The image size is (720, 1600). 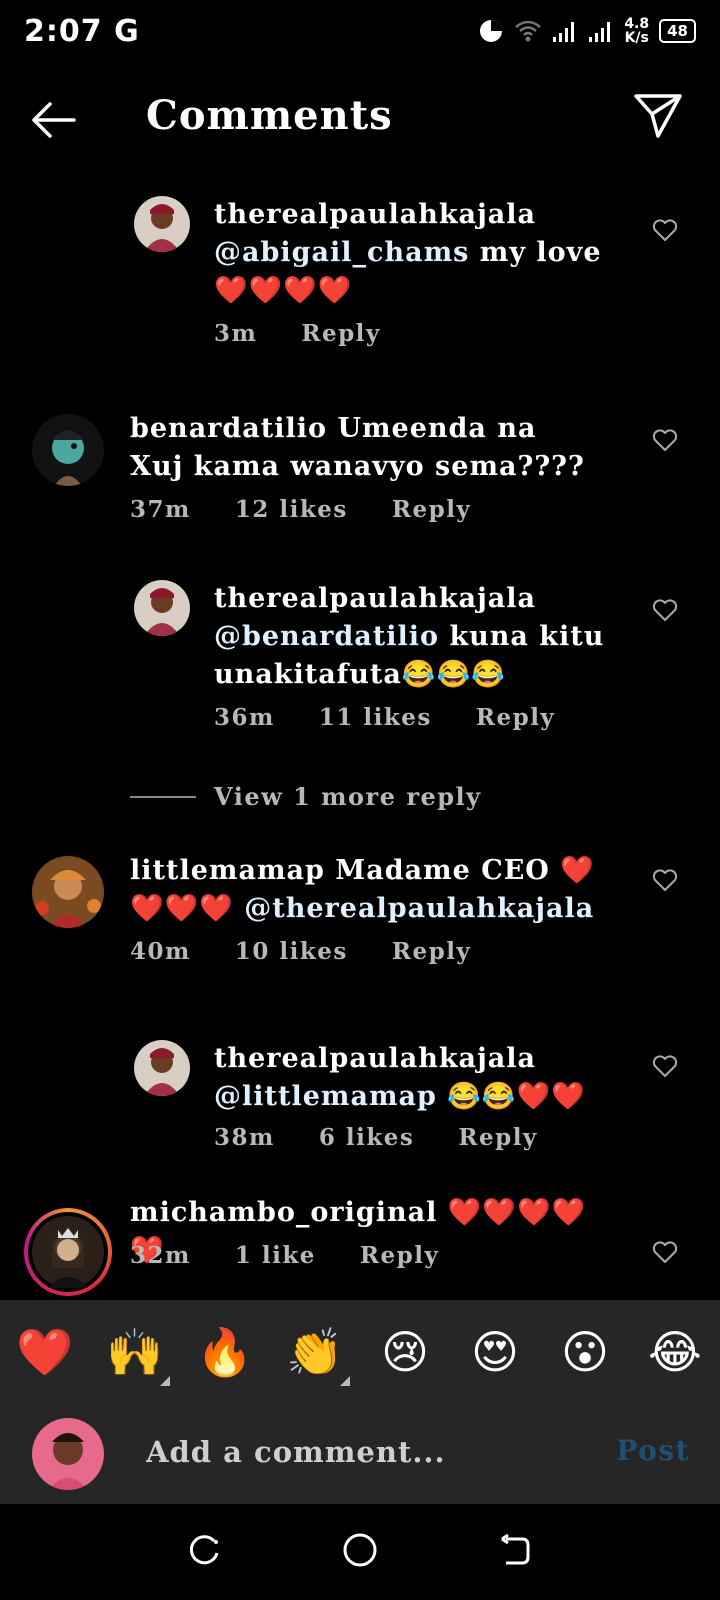 What do you see at coordinates (160, 1255) in the screenshot?
I see `comment-time: 32m` at bounding box center [160, 1255].